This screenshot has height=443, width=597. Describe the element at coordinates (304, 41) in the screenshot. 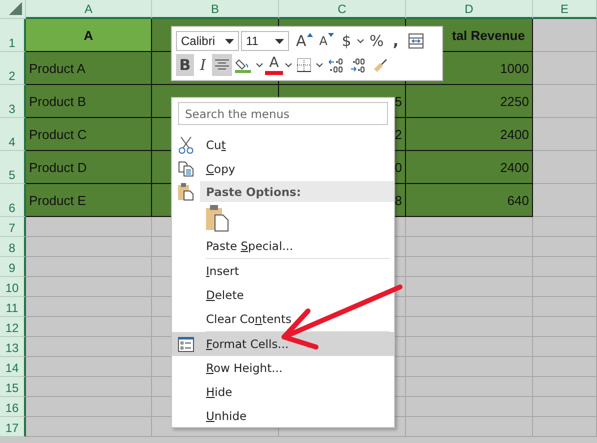

I see `grow-font-button: A` at that location.